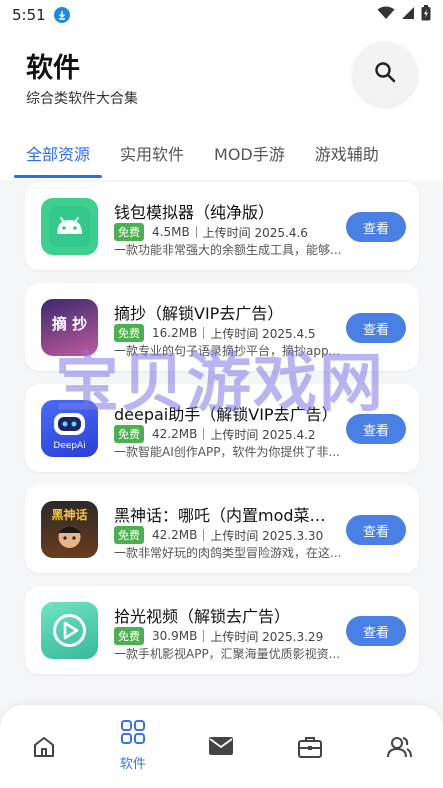 The image size is (443, 788). I want to click on upload-time: 上传时间 2025.3.29, so click(267, 636).